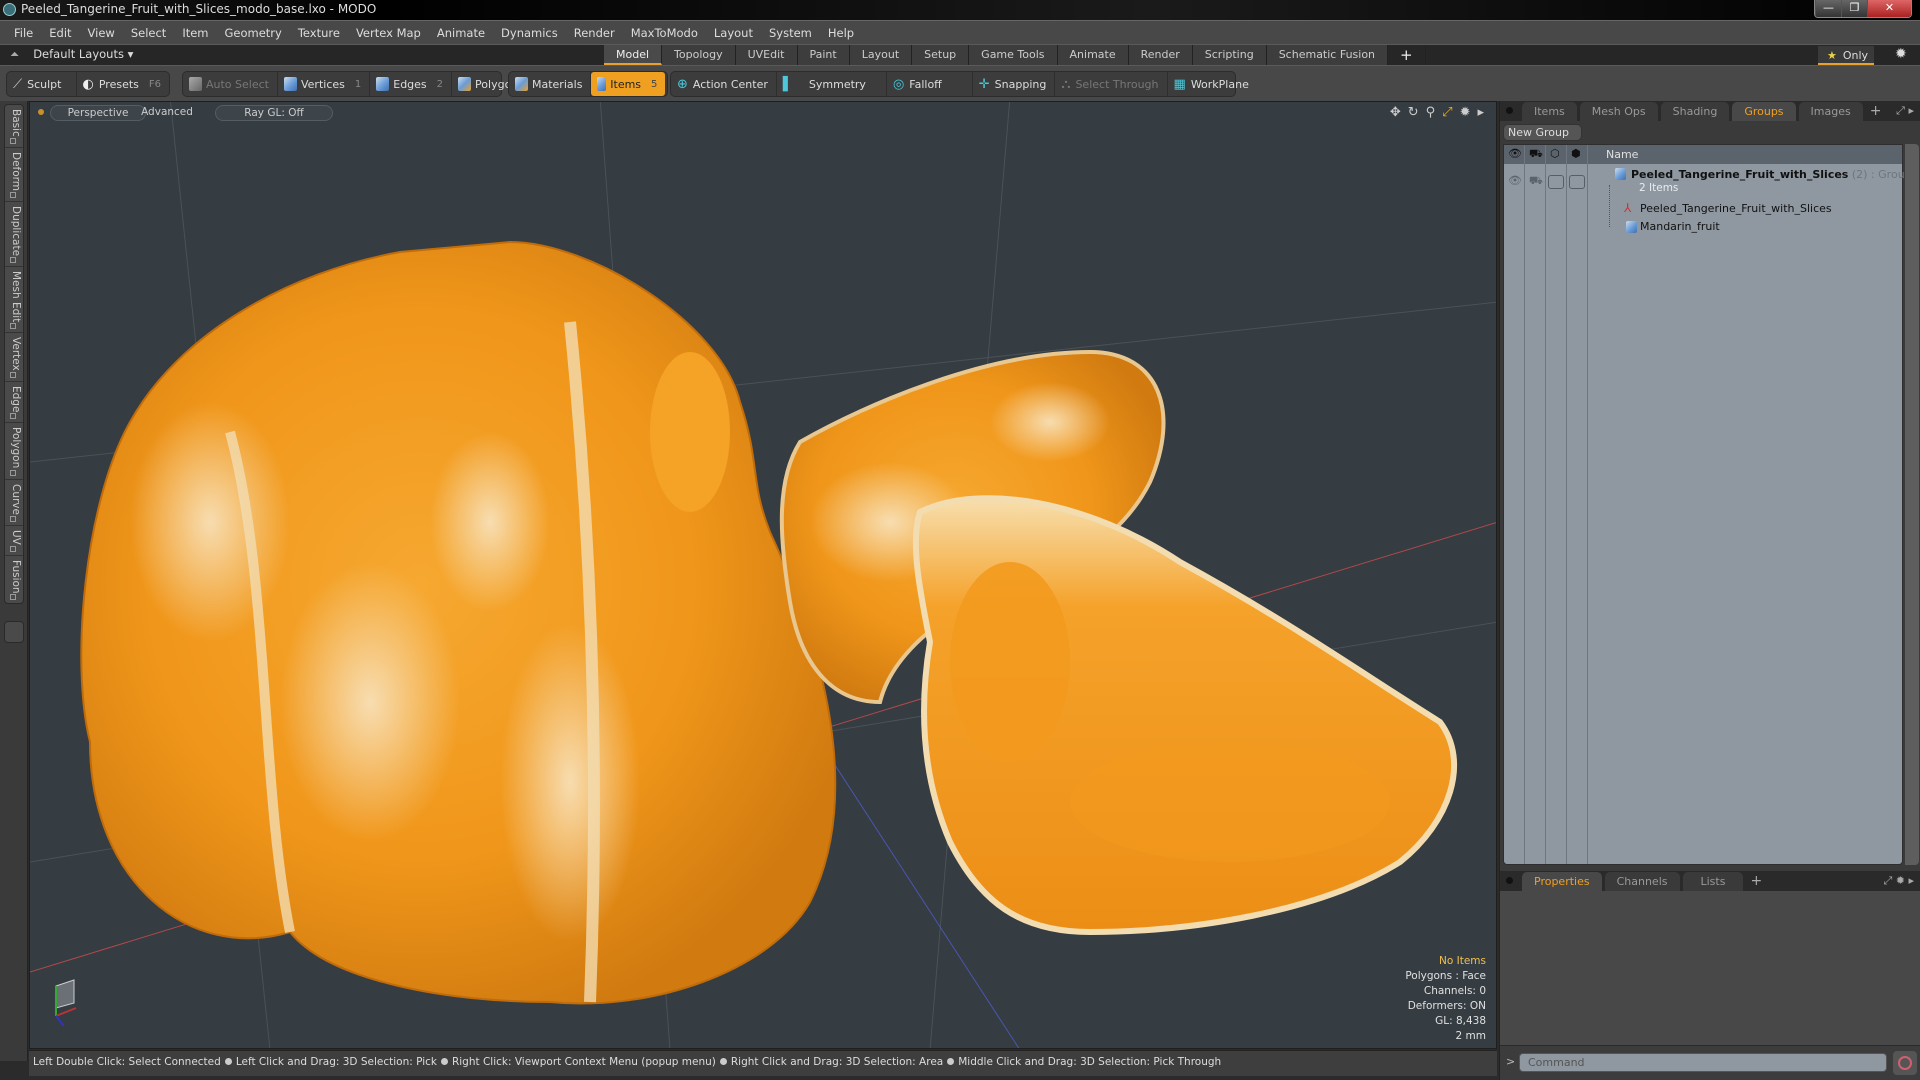  What do you see at coordinates (1576, 153) in the screenshot?
I see `select-cube-icon: ⬢` at bounding box center [1576, 153].